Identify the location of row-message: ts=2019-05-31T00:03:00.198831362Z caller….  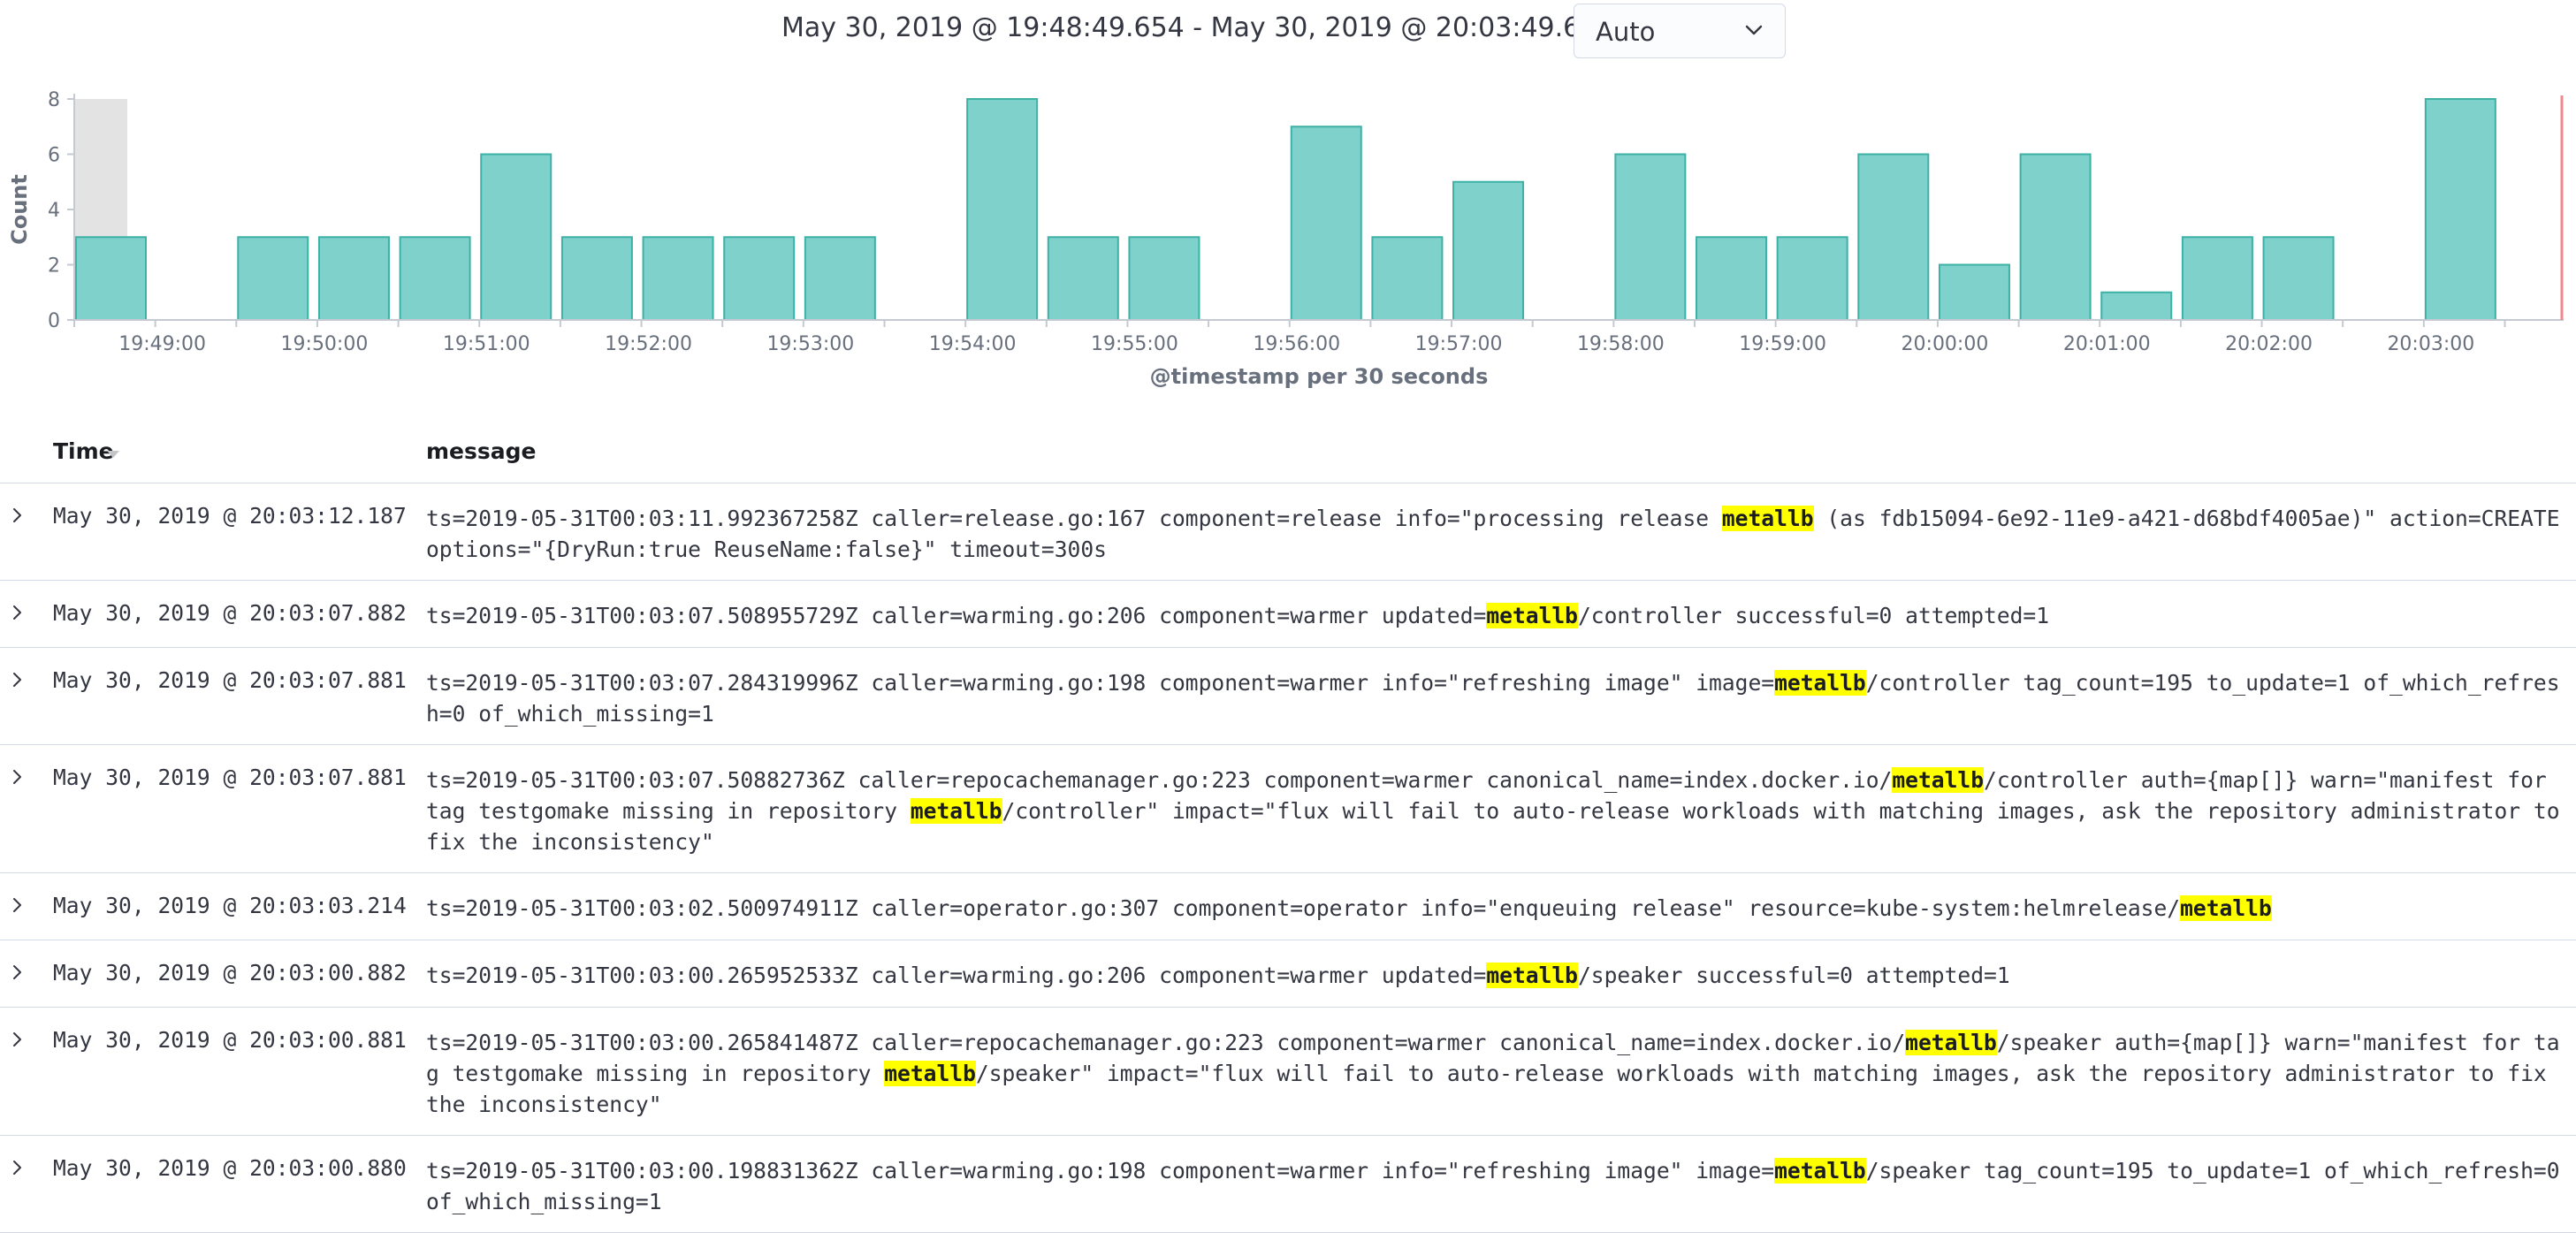
(1499, 1186).